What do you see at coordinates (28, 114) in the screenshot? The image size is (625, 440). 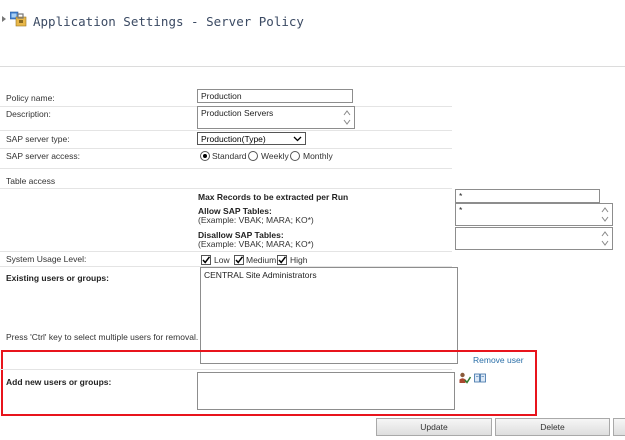 I see `description-label: Description:` at bounding box center [28, 114].